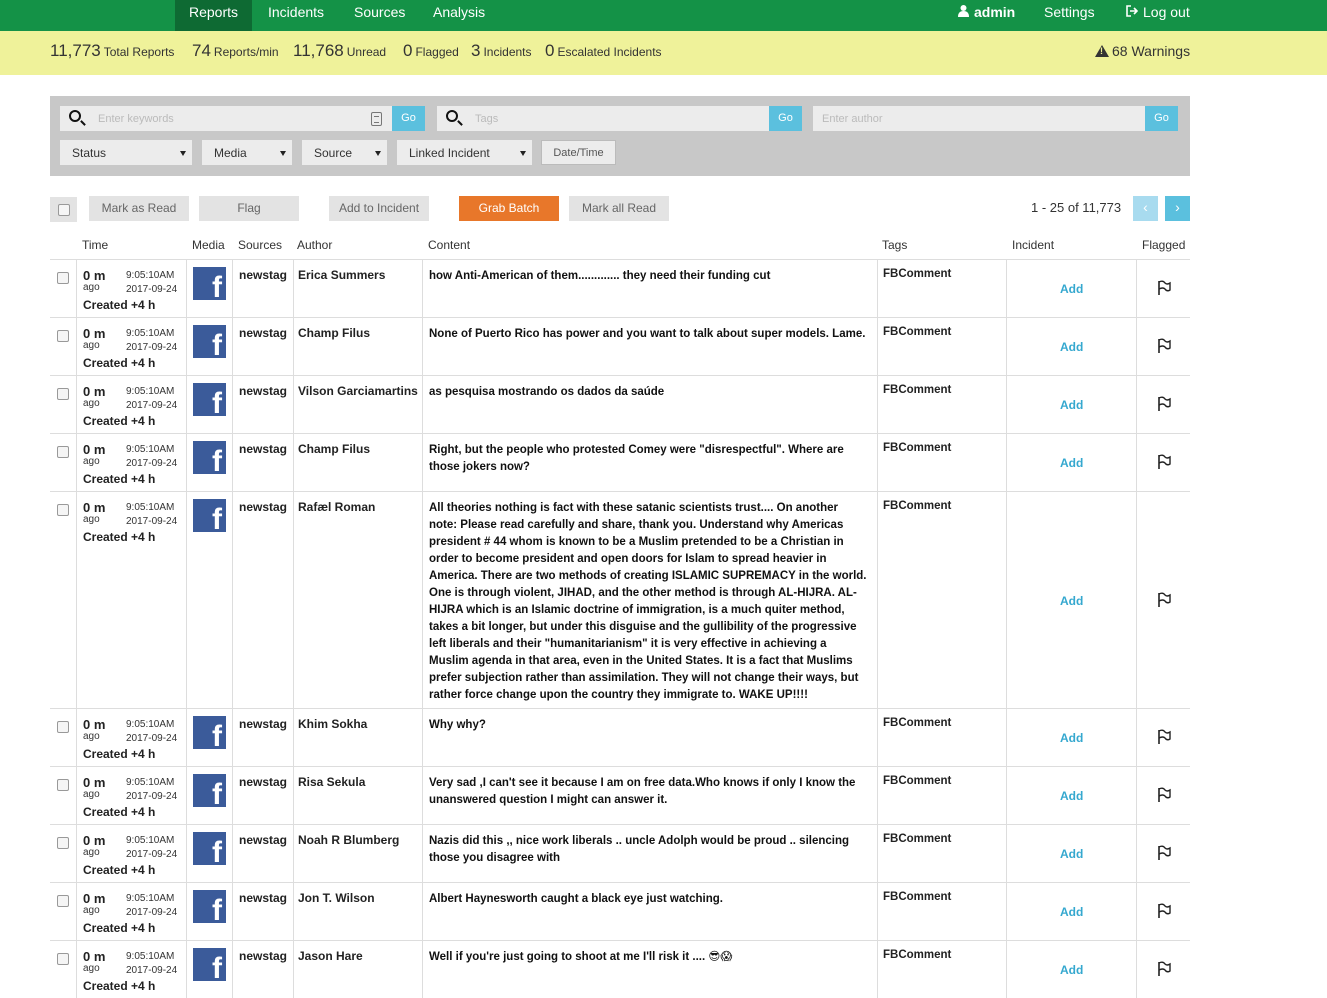 The image size is (1327, 998). What do you see at coordinates (1142, 51) in the screenshot?
I see `warnings-indicator: 68 Warnings` at bounding box center [1142, 51].